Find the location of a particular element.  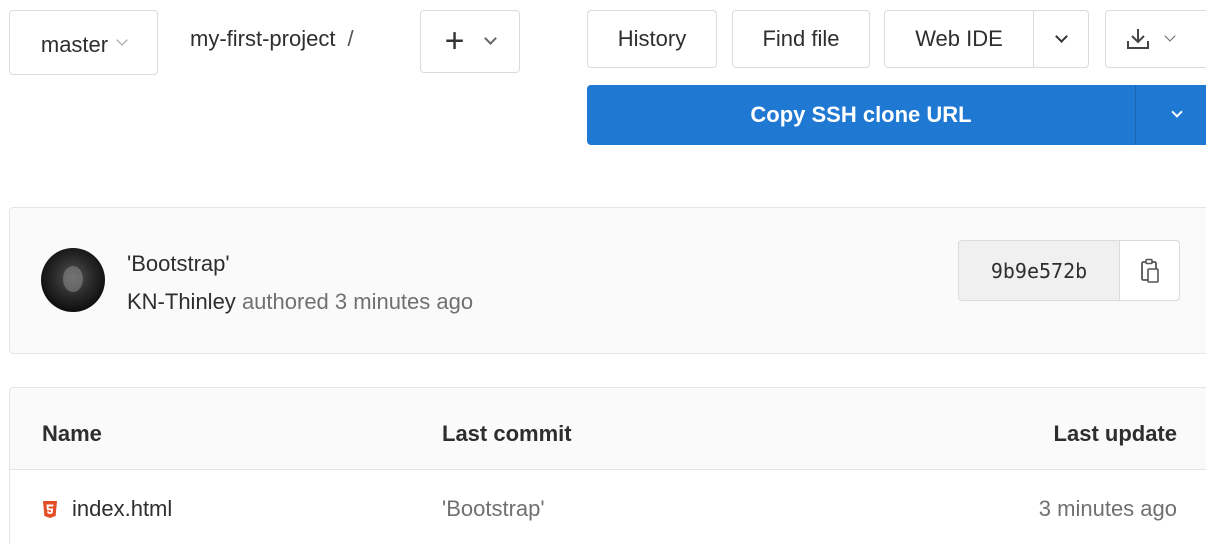

html5-icon is located at coordinates (50, 509).